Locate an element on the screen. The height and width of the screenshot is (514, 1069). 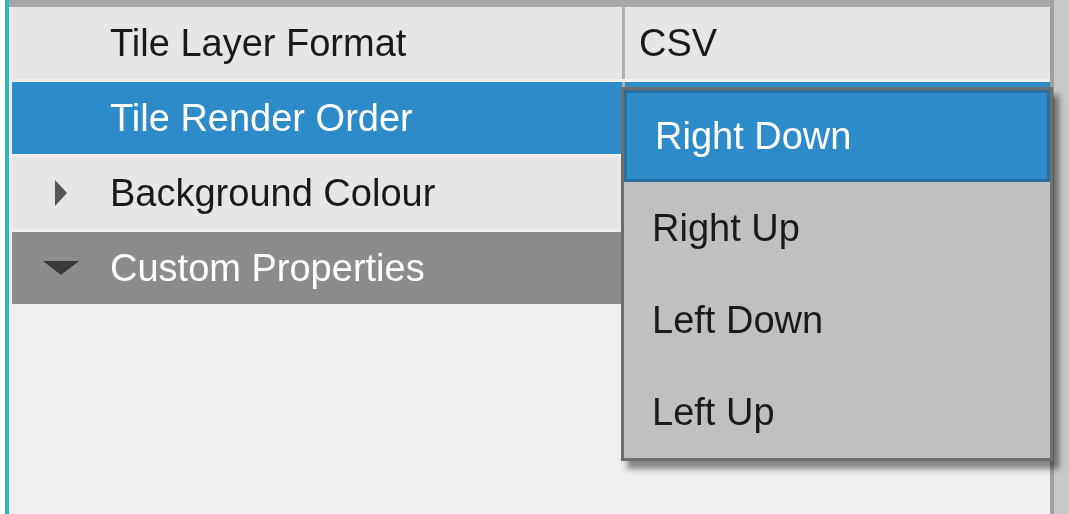
property-row: Tile Layer Format CSV is located at coordinates (531, 43).